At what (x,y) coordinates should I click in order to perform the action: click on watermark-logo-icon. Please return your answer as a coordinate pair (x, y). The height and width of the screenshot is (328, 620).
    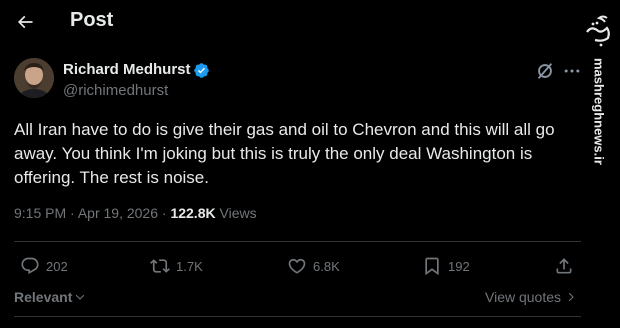
    Looking at the image, I should click on (598, 31).